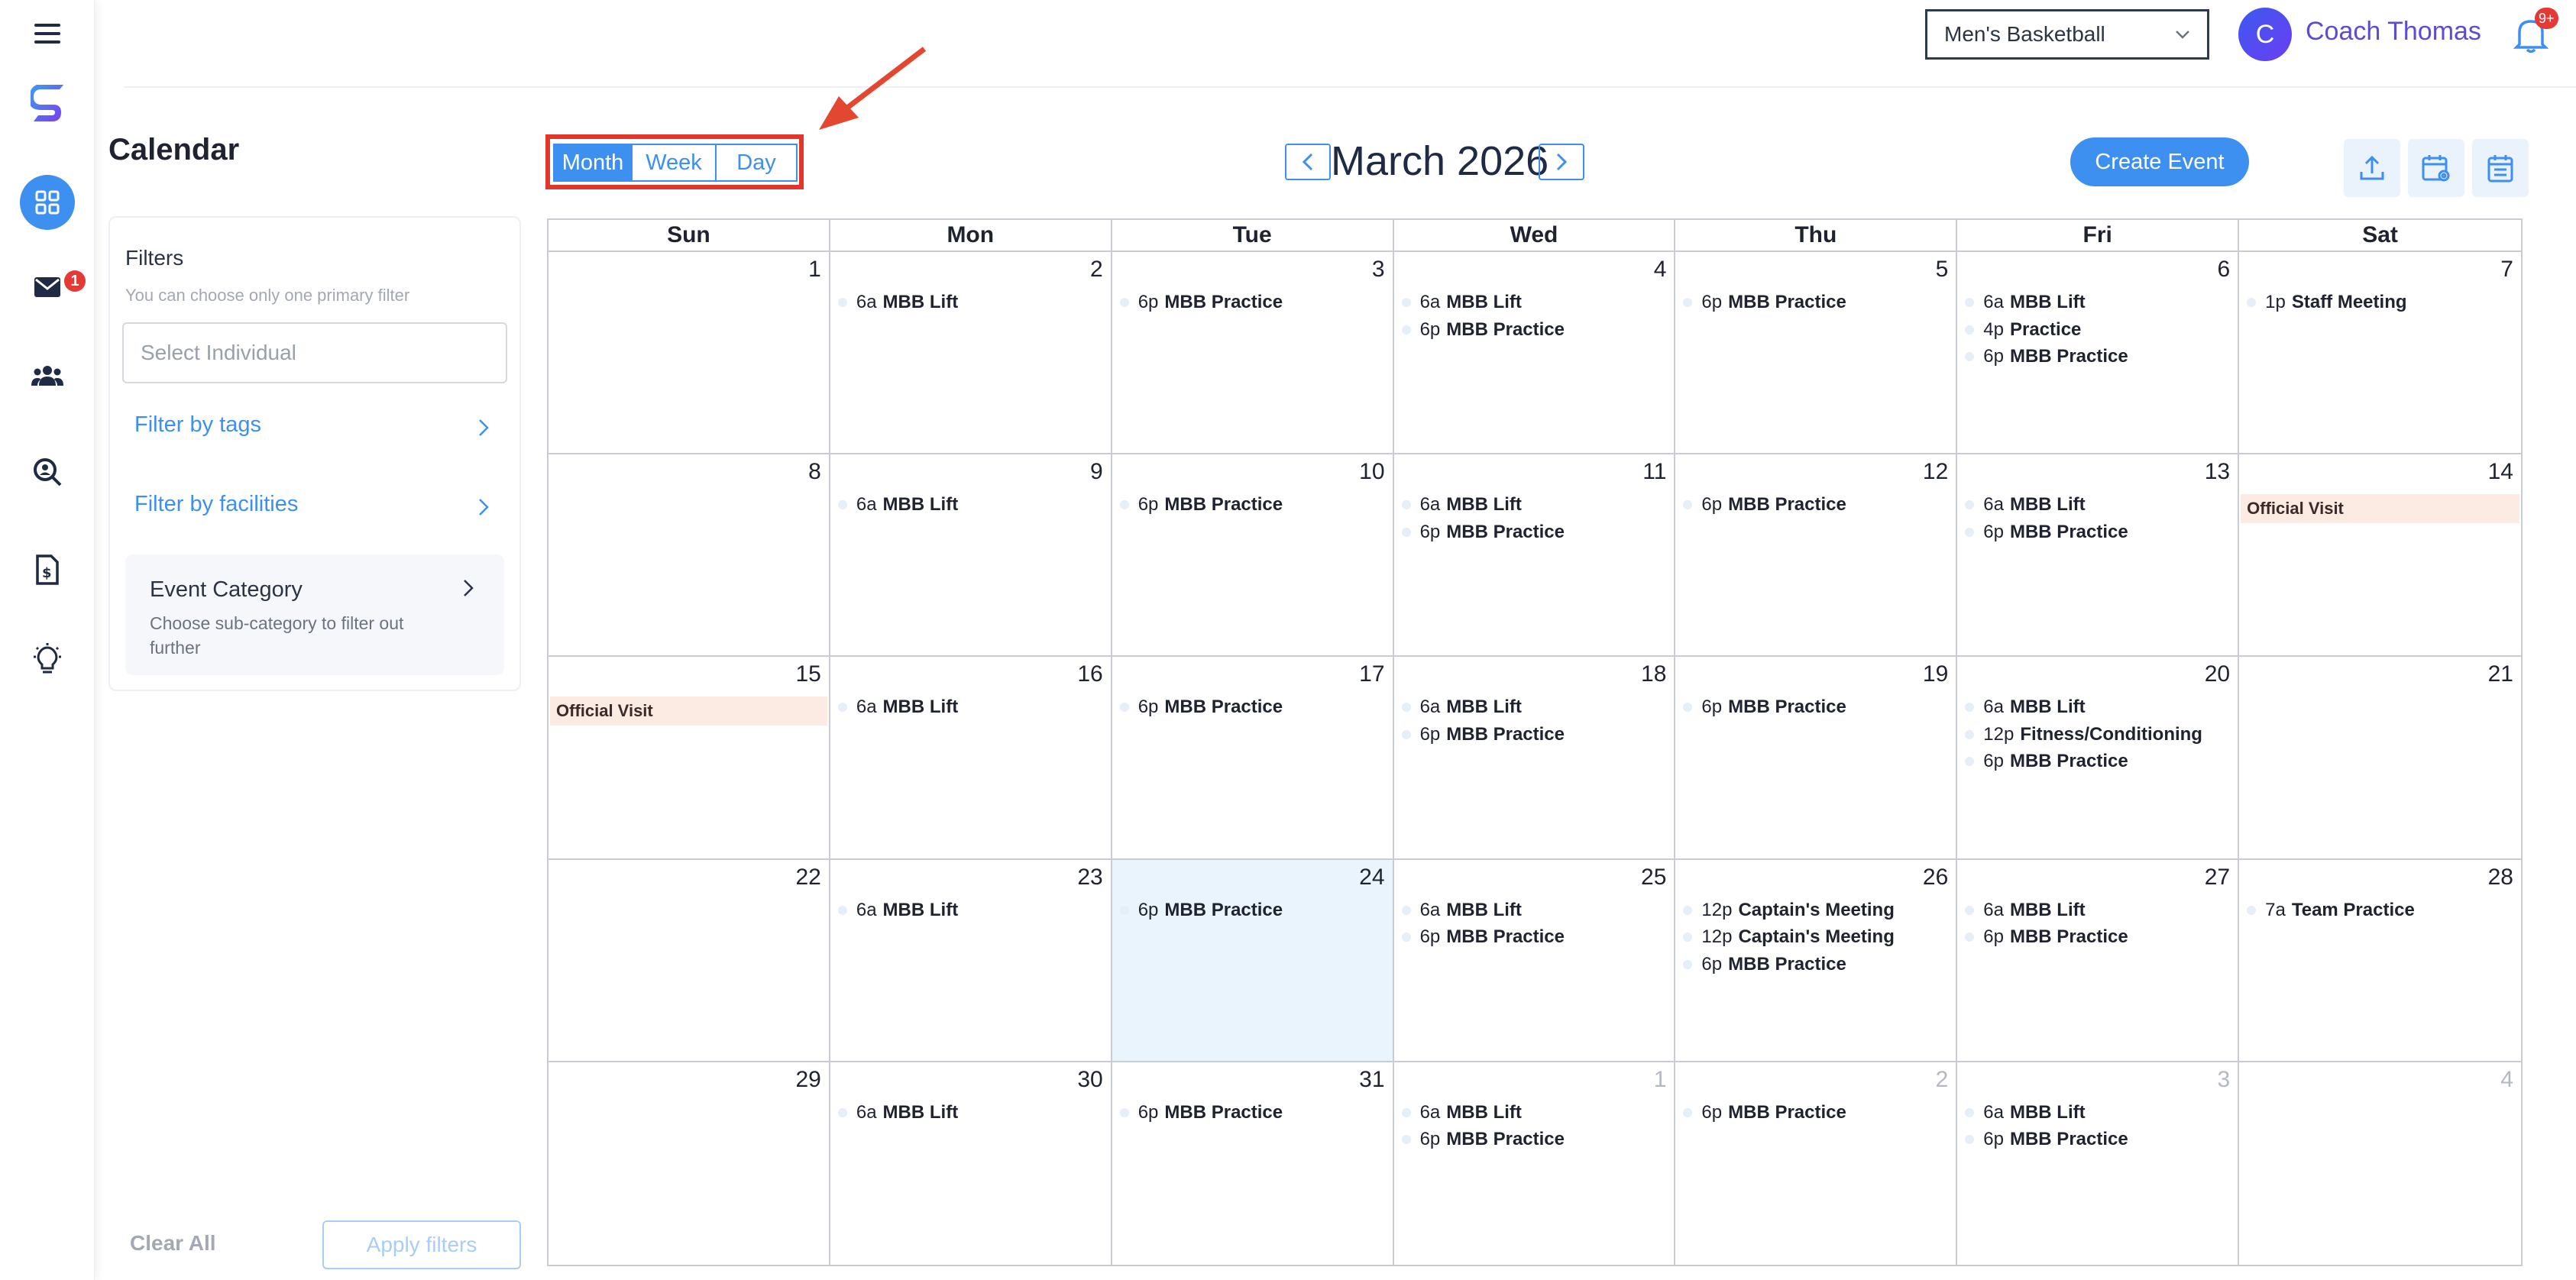 Image resolution: width=2576 pixels, height=1280 pixels. I want to click on lightbulb-icon, so click(47, 659).